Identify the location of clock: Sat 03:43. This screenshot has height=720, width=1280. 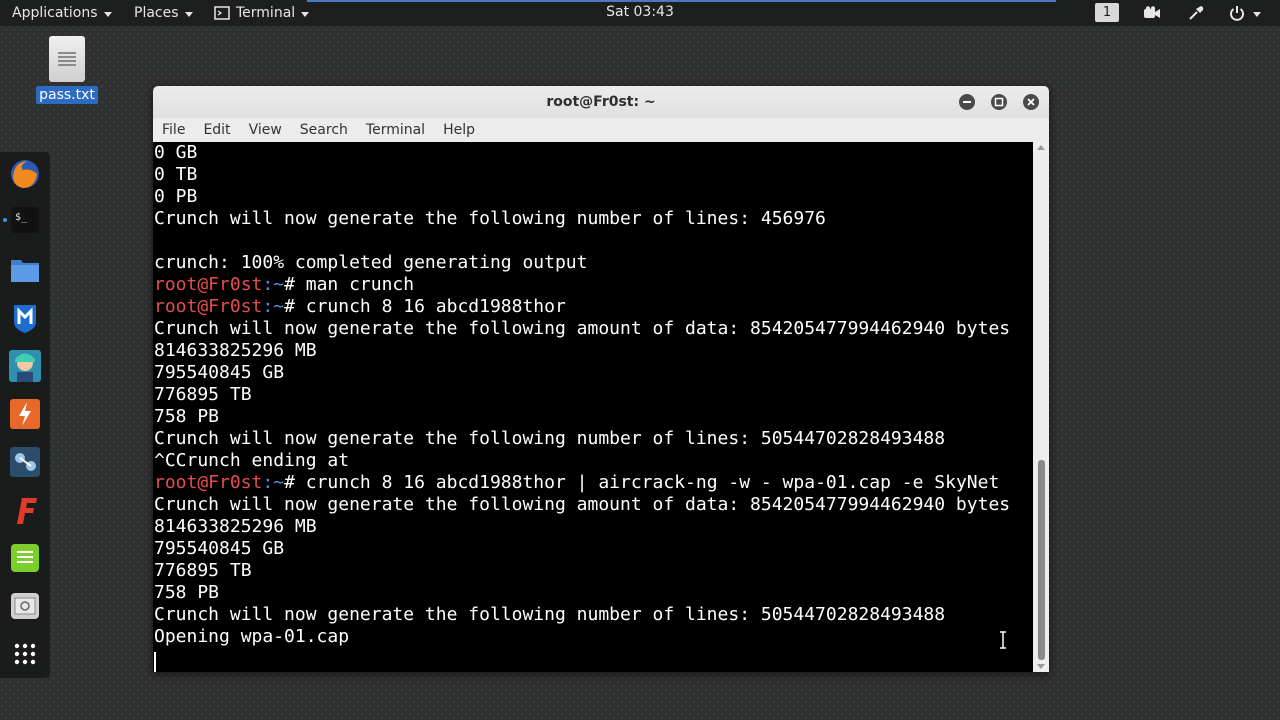
(640, 12).